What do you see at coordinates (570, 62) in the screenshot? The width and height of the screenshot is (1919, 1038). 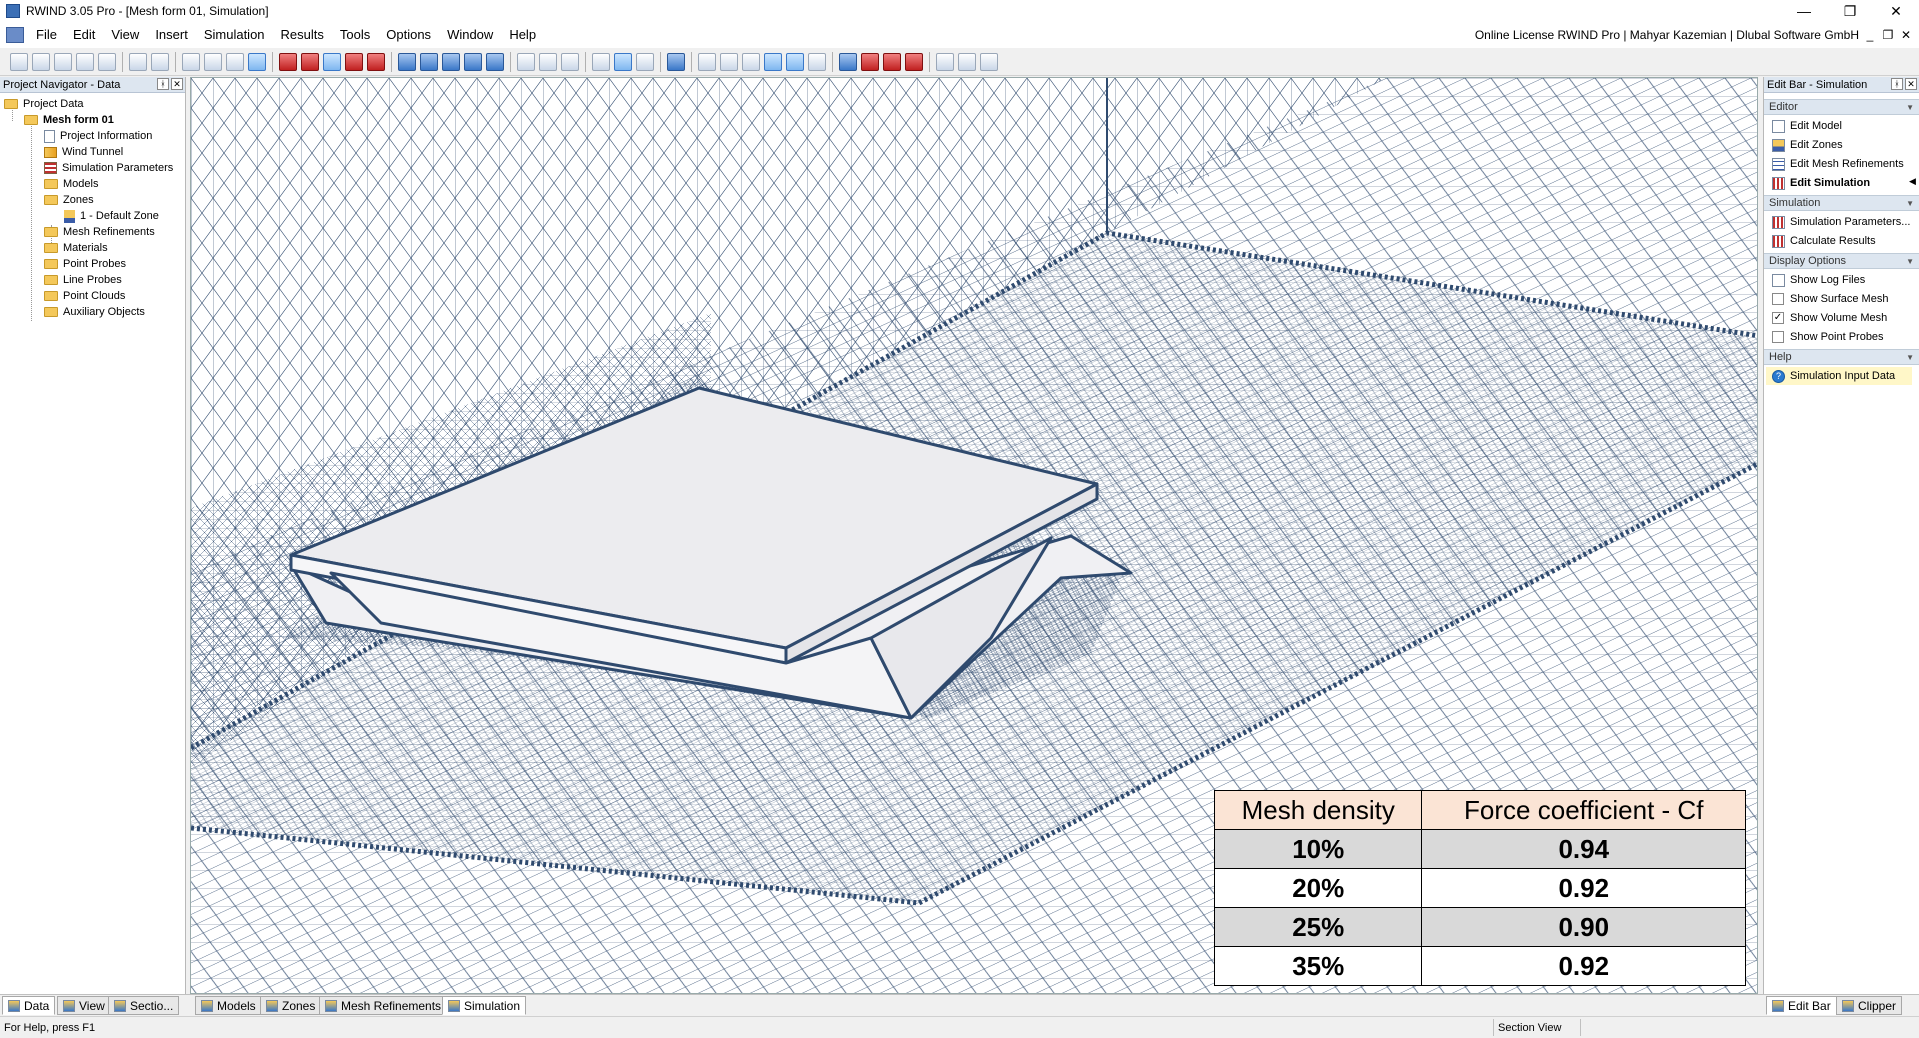 I see `view-y-icon` at bounding box center [570, 62].